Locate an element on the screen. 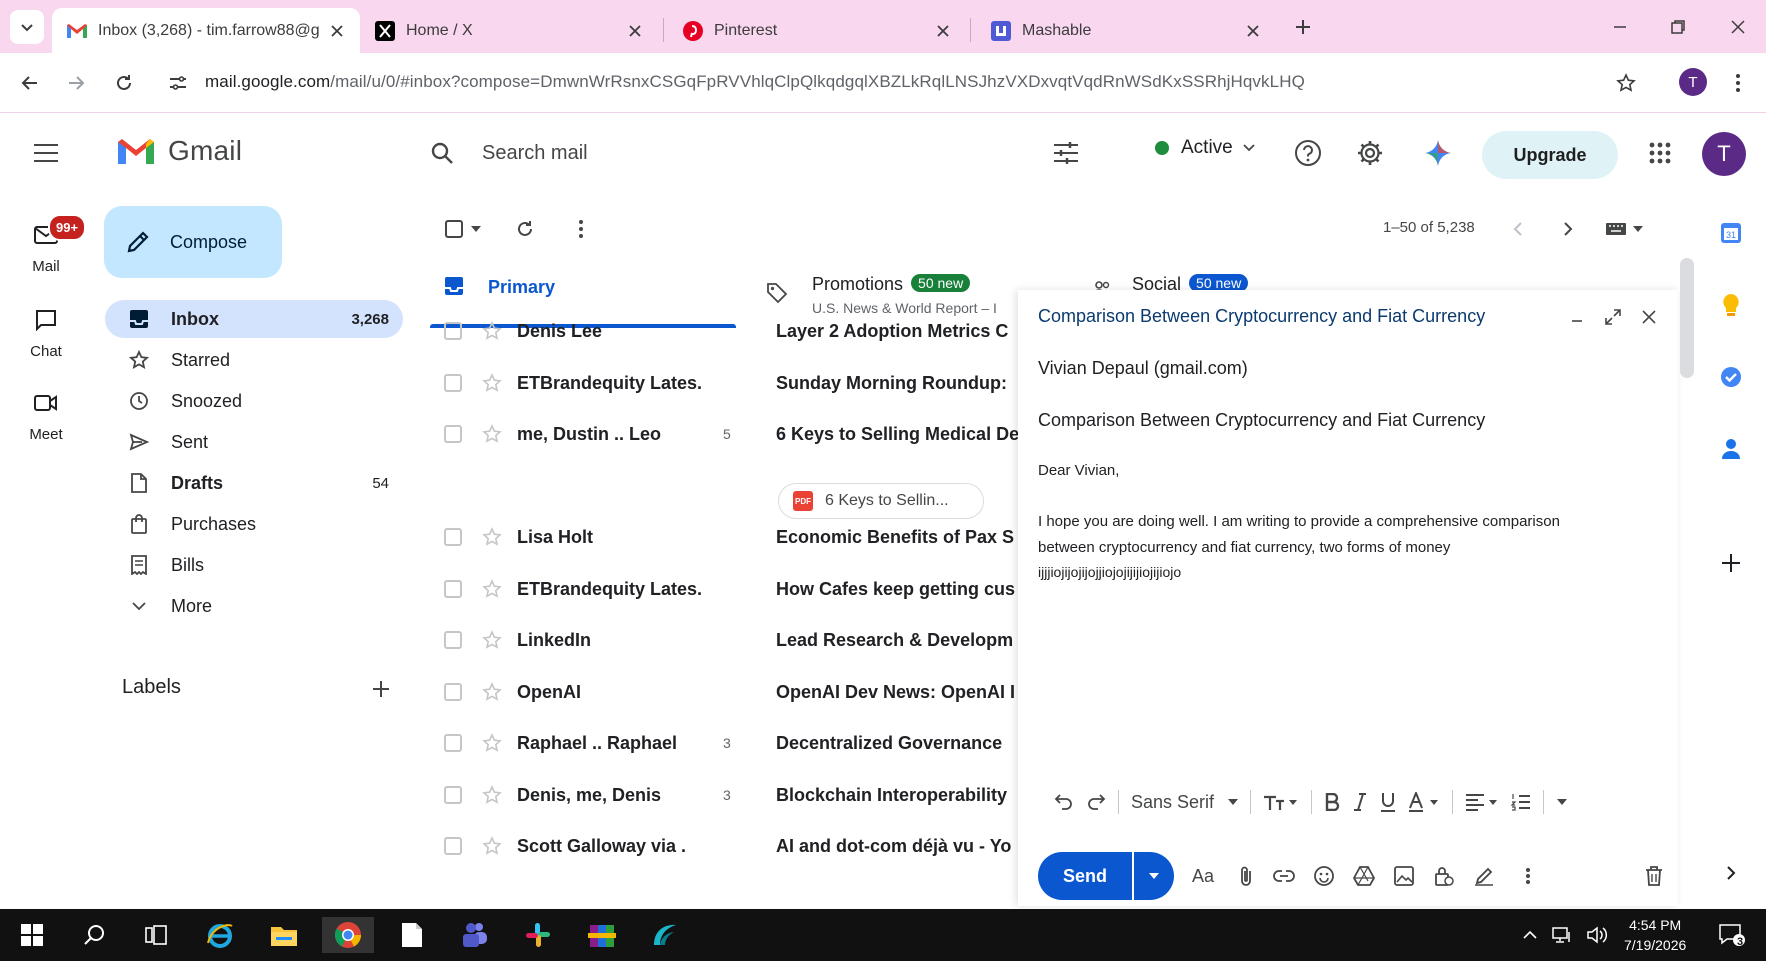  folder-snoozed: Snoozed is located at coordinates (254, 401).